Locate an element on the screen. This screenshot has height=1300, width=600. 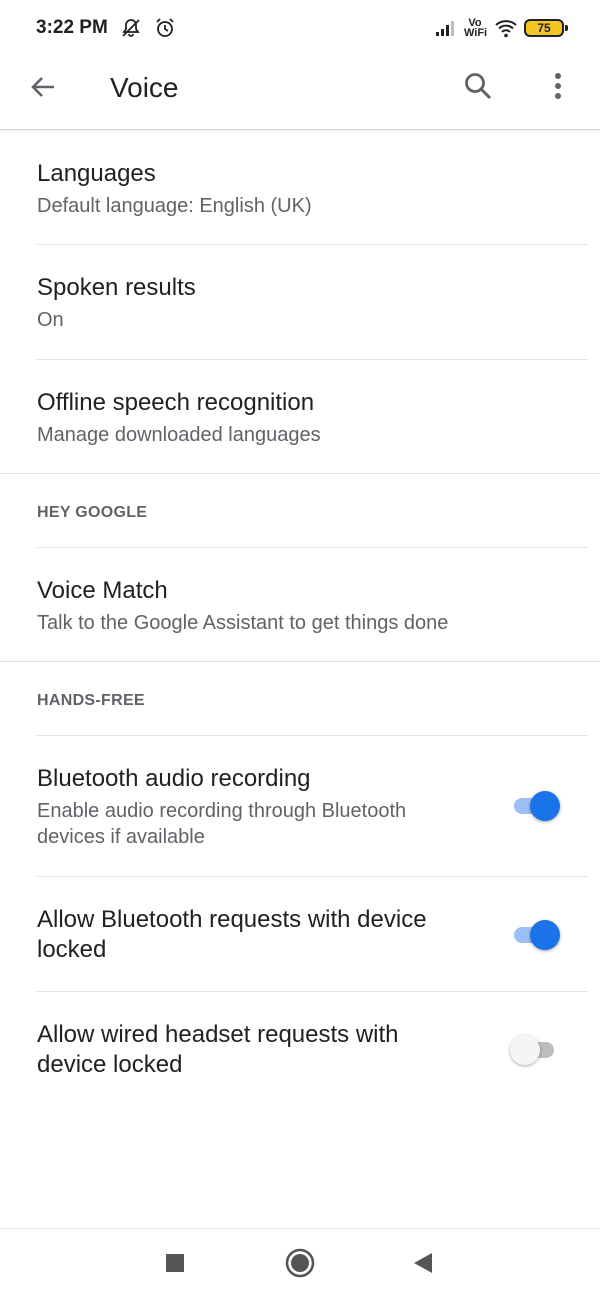
battery-level: 75 is located at coordinates (544, 28).